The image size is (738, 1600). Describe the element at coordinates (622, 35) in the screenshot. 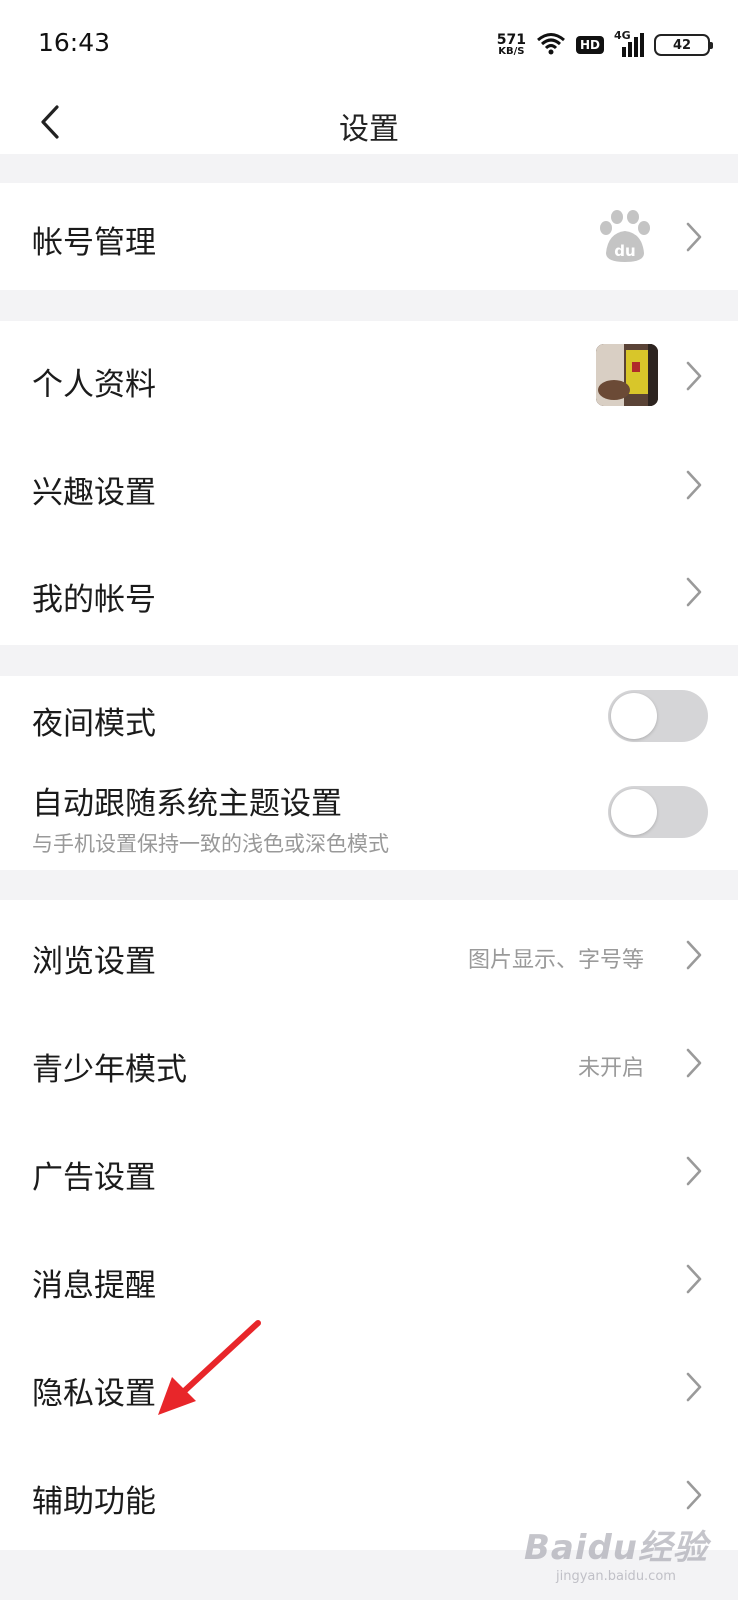

I see `network-type-label: 4G` at that location.